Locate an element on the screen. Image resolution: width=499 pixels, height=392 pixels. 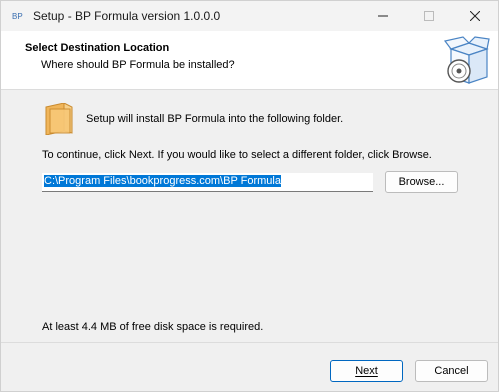
folder-icon is located at coordinates (59, 119).